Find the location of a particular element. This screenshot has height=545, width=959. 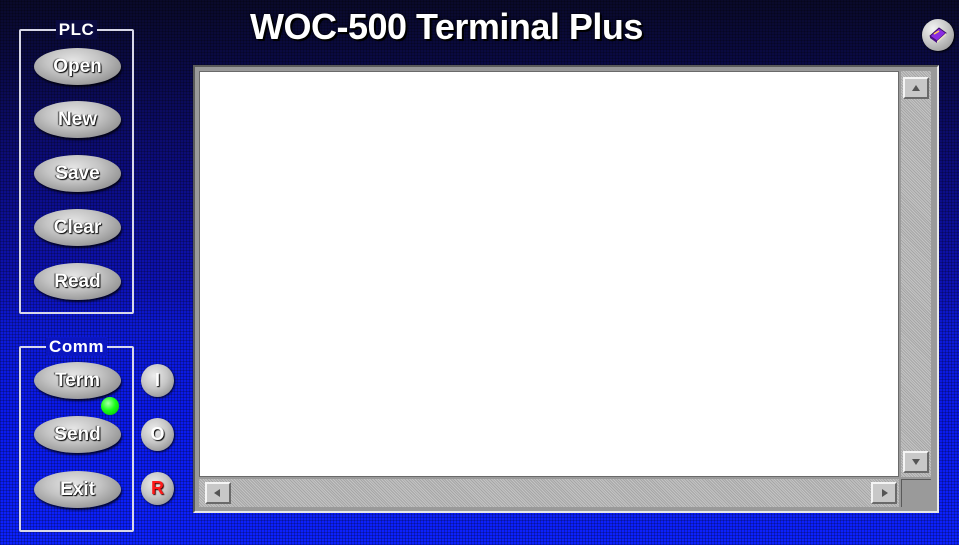

open-button: Open is located at coordinates (77, 66).